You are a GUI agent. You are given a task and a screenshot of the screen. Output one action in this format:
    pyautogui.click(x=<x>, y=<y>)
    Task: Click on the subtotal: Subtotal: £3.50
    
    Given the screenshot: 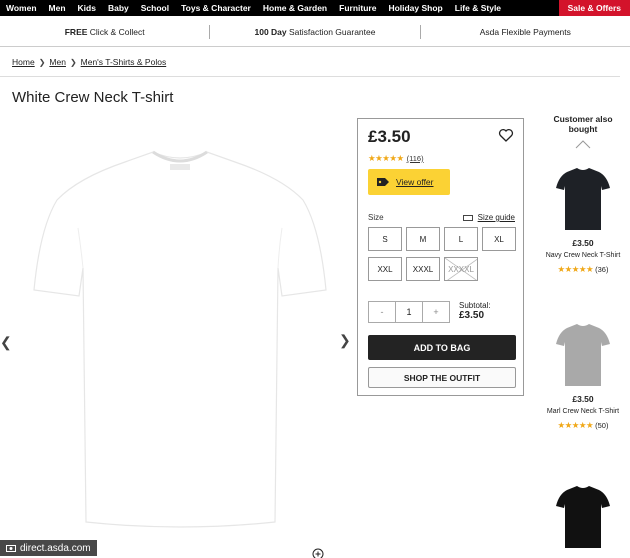 What is the action you would take?
    pyautogui.click(x=475, y=311)
    